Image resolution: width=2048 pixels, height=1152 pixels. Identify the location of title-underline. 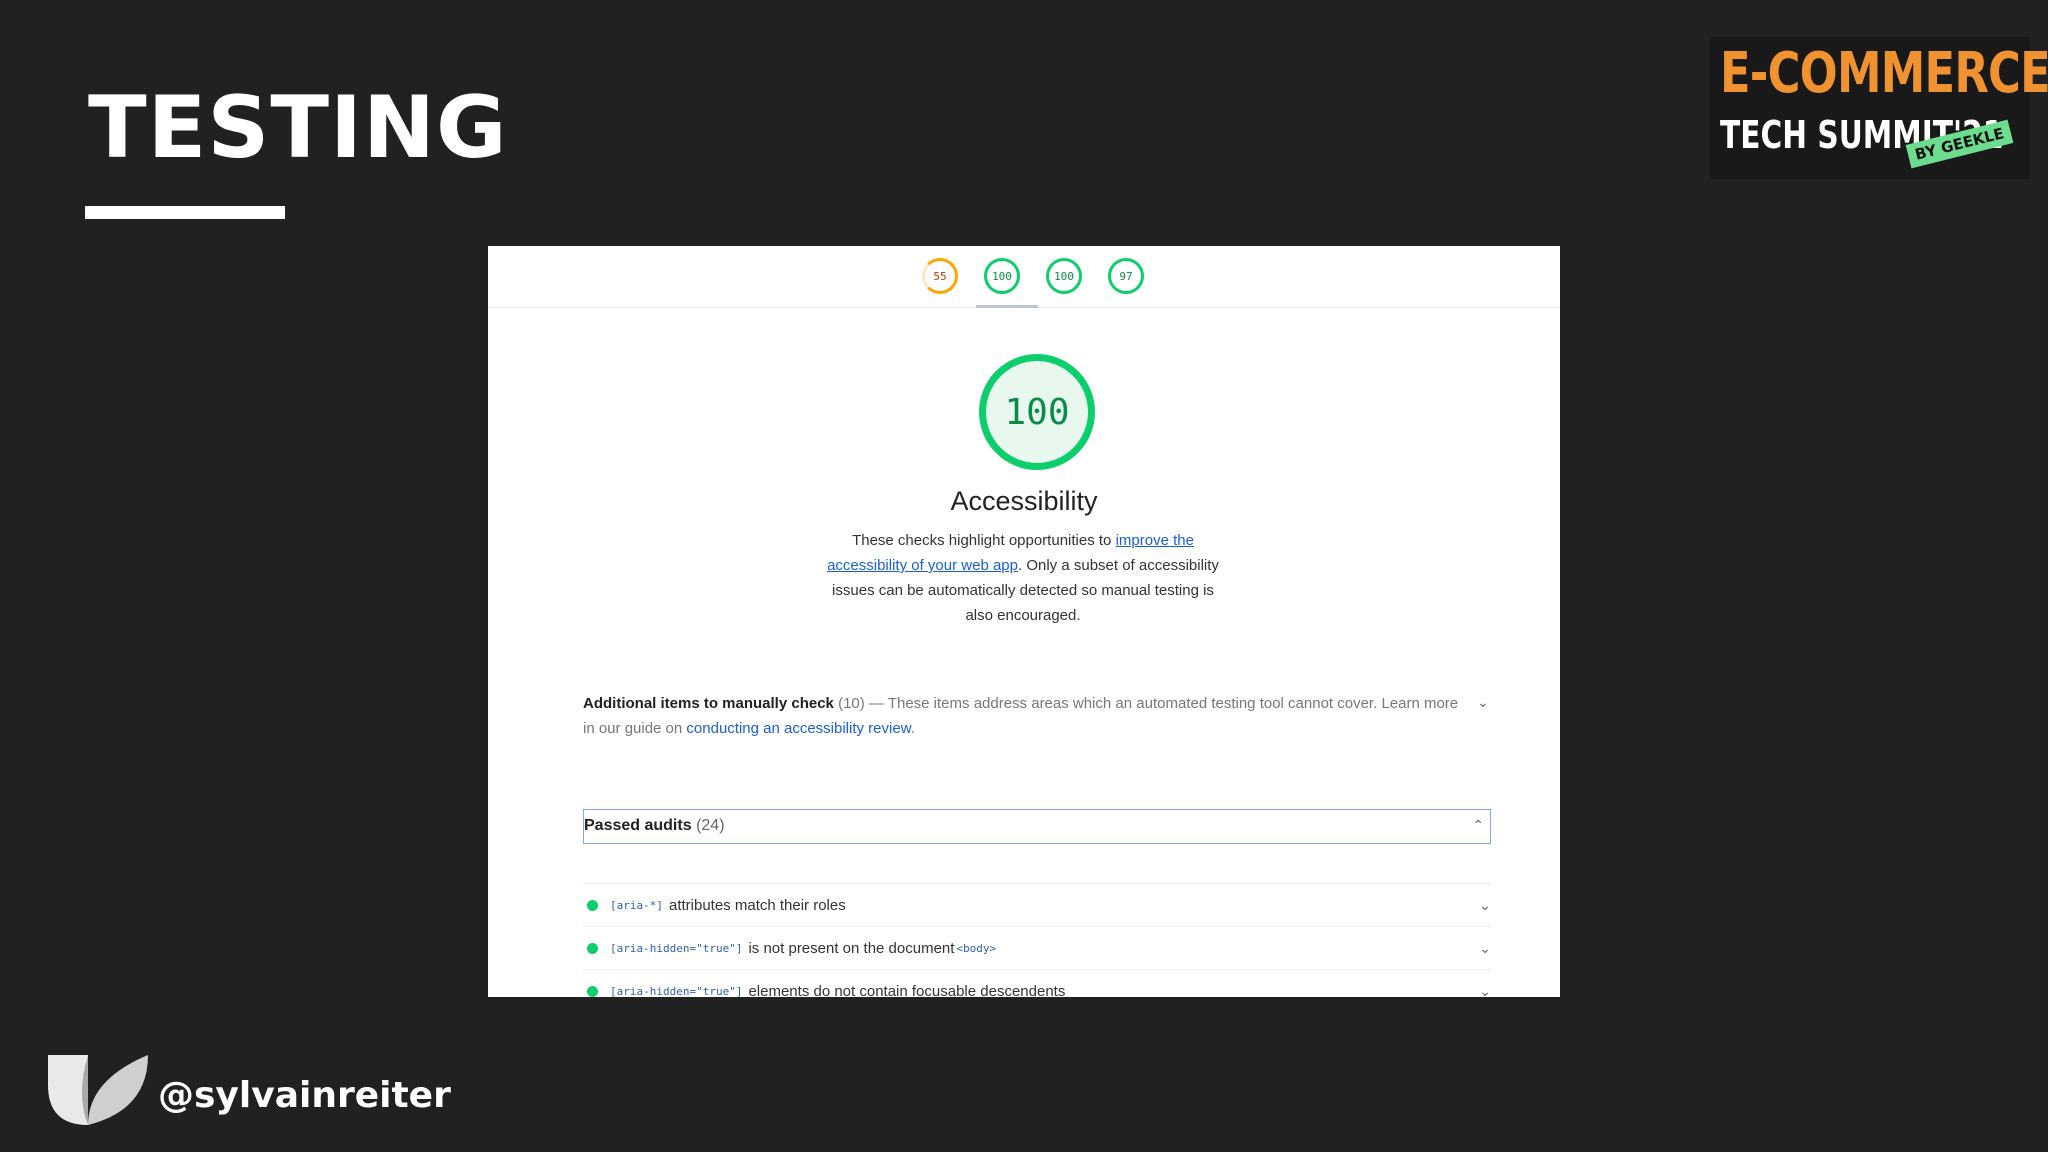
(185, 212).